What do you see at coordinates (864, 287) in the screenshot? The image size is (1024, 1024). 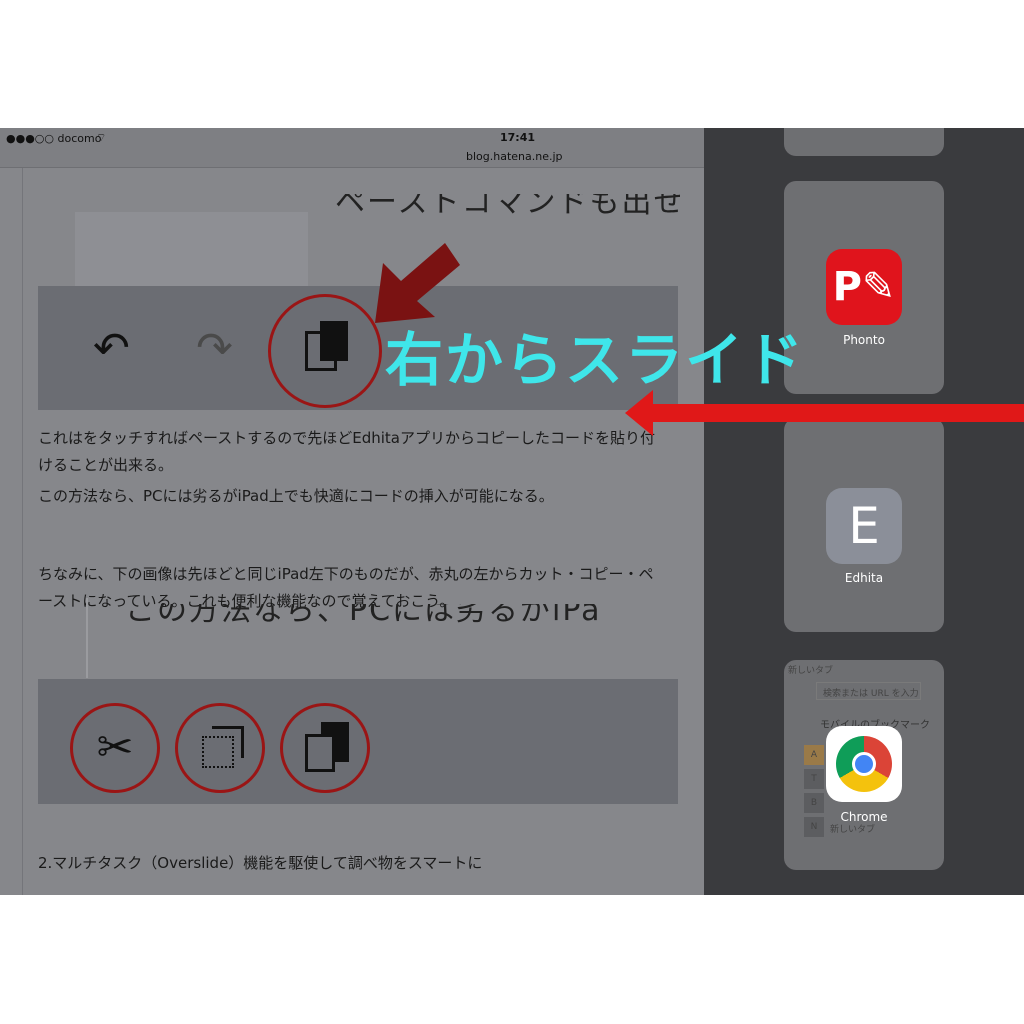 I see `phonto-icon: P✎` at bounding box center [864, 287].